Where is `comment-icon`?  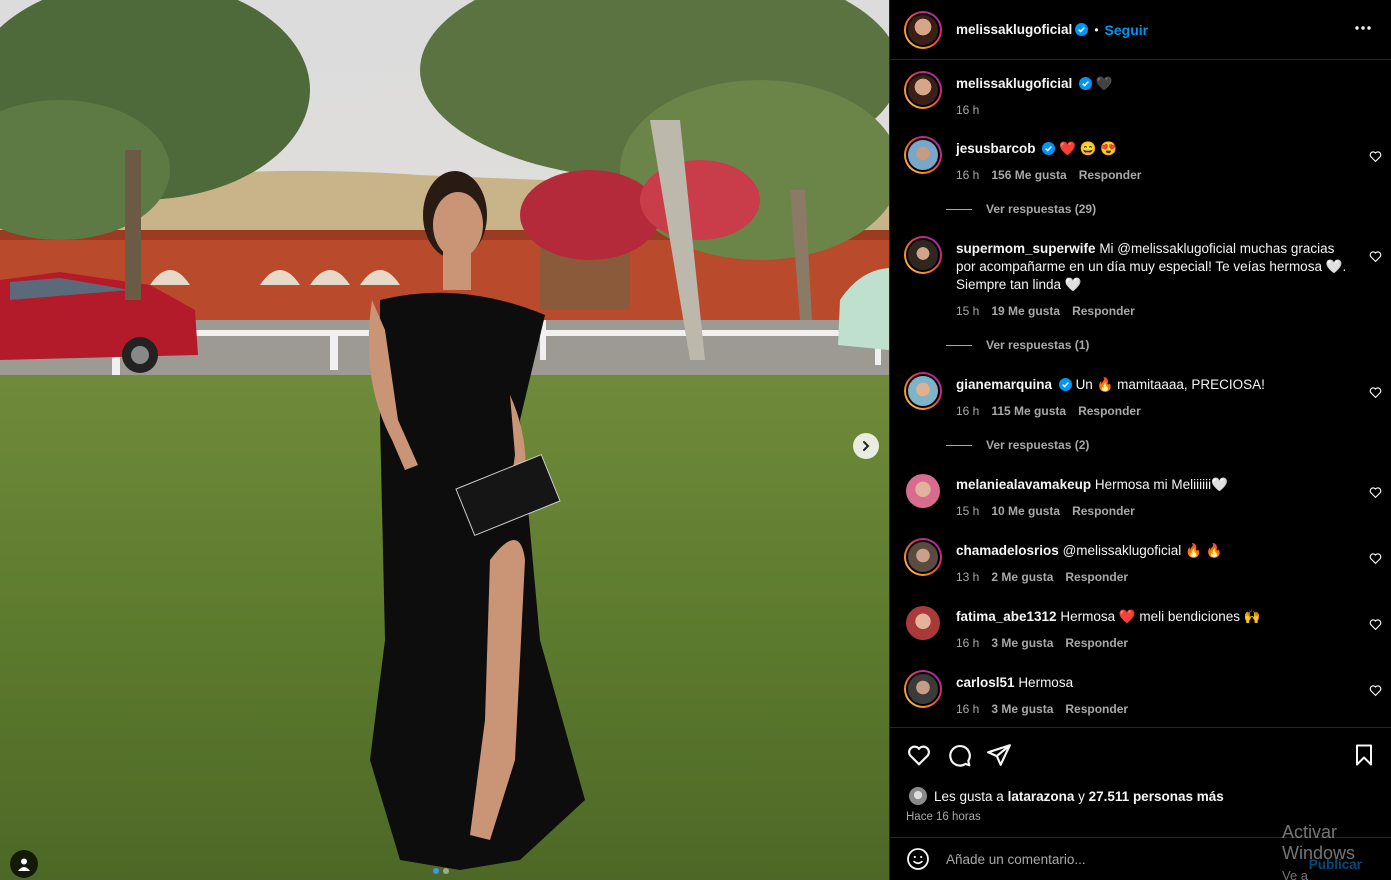
comment-icon is located at coordinates (959, 755).